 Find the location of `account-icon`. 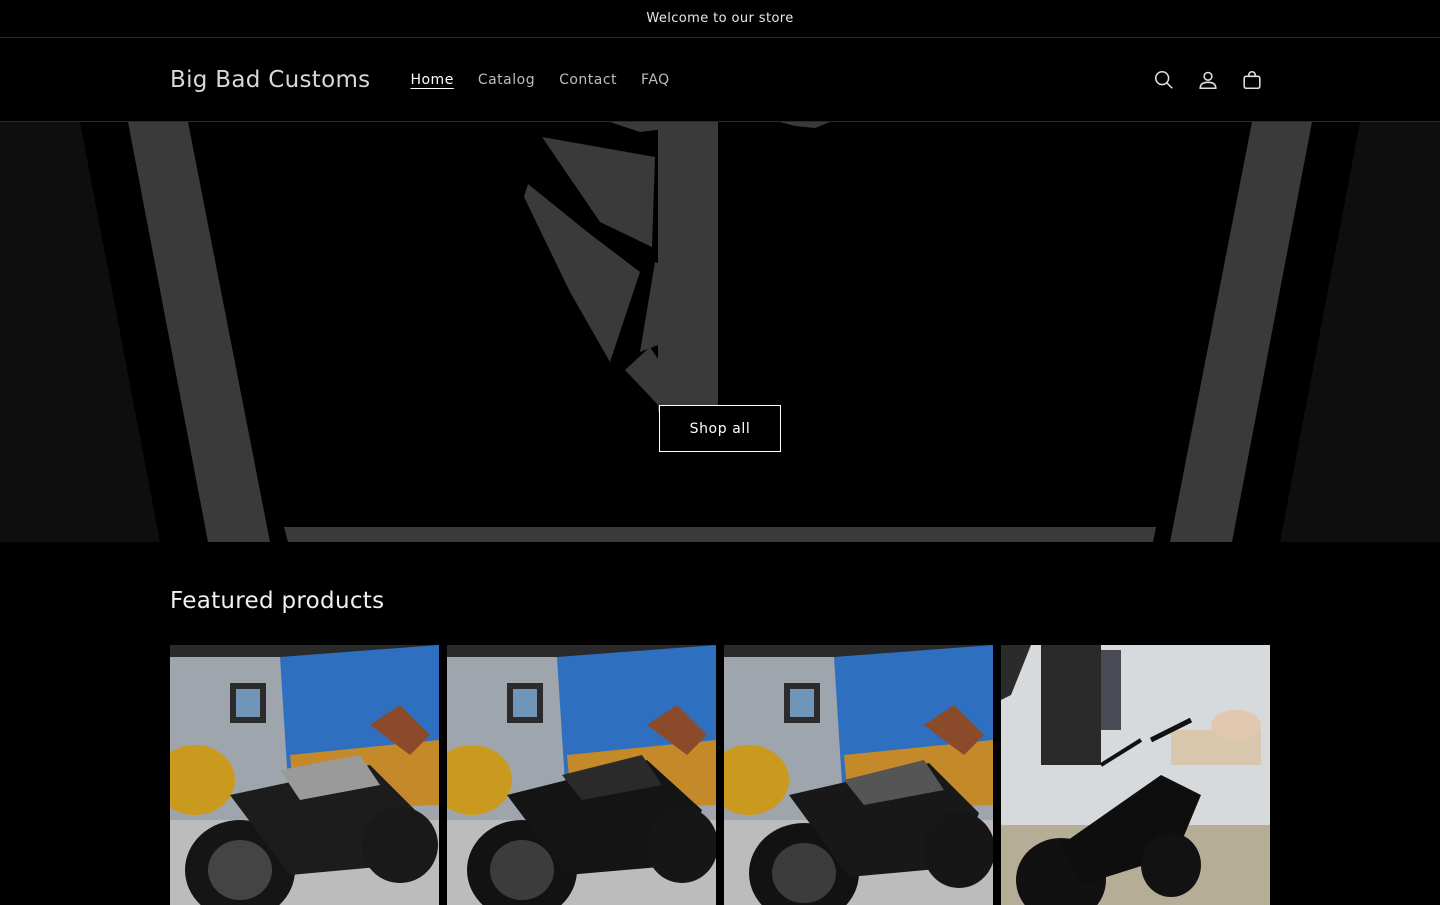

account-icon is located at coordinates (1208, 80).